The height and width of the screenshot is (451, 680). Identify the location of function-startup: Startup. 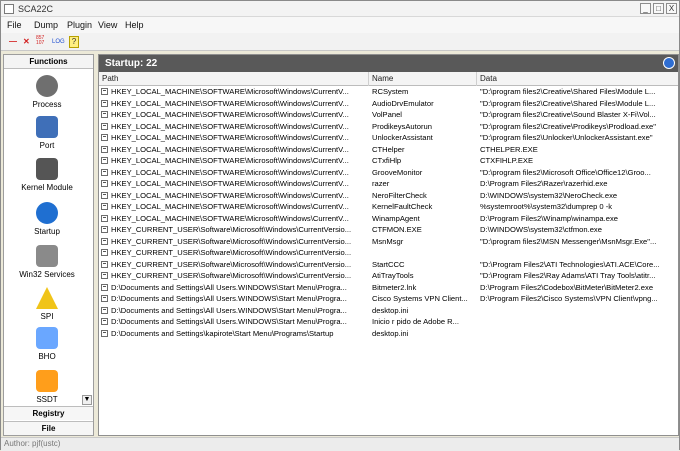
(47, 219).